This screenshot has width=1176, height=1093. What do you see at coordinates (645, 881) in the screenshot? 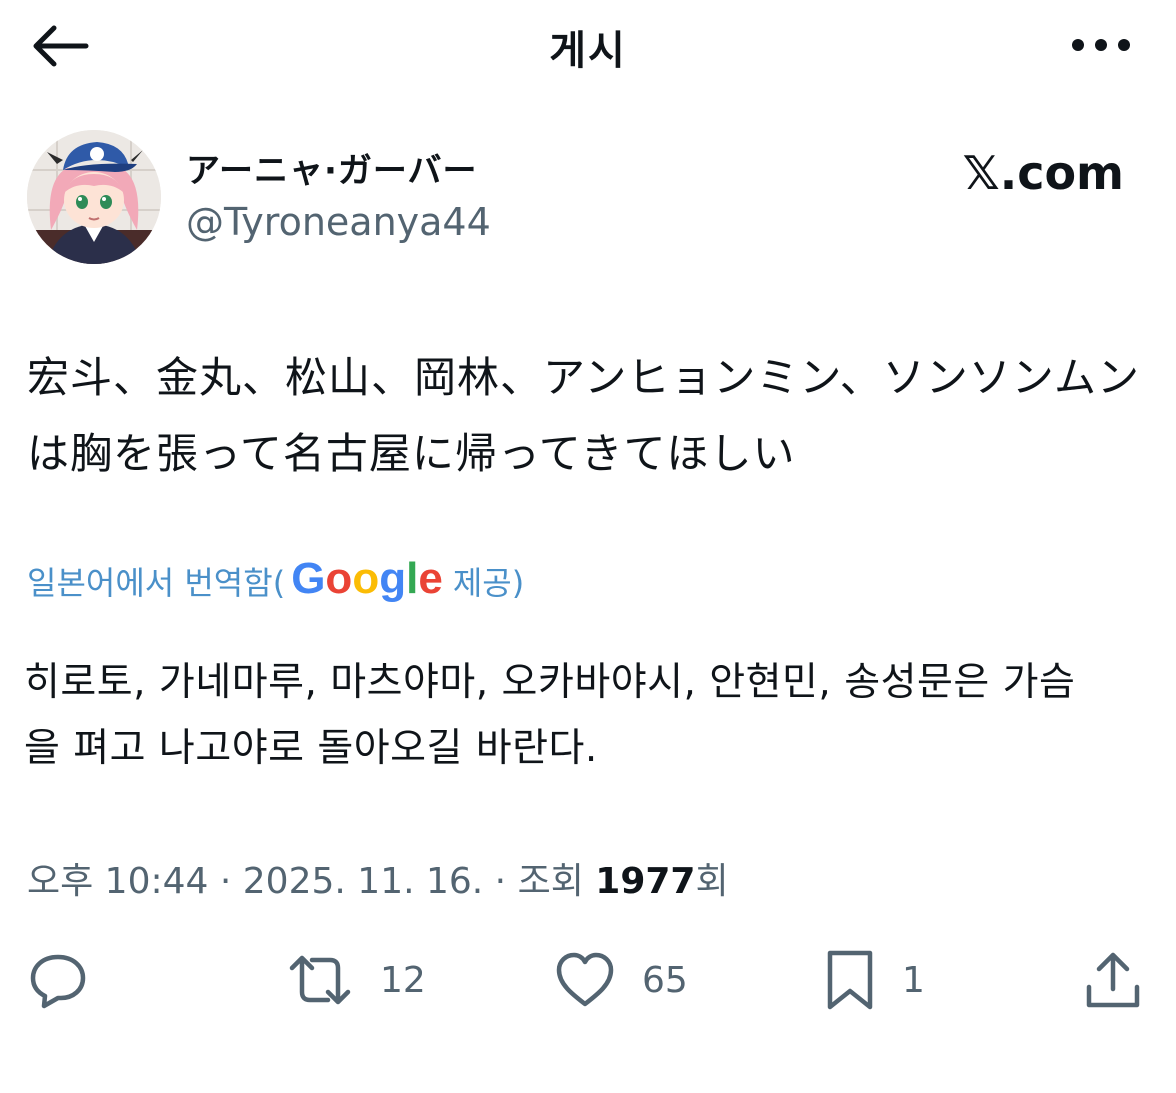
I see `views-count: 1977` at bounding box center [645, 881].